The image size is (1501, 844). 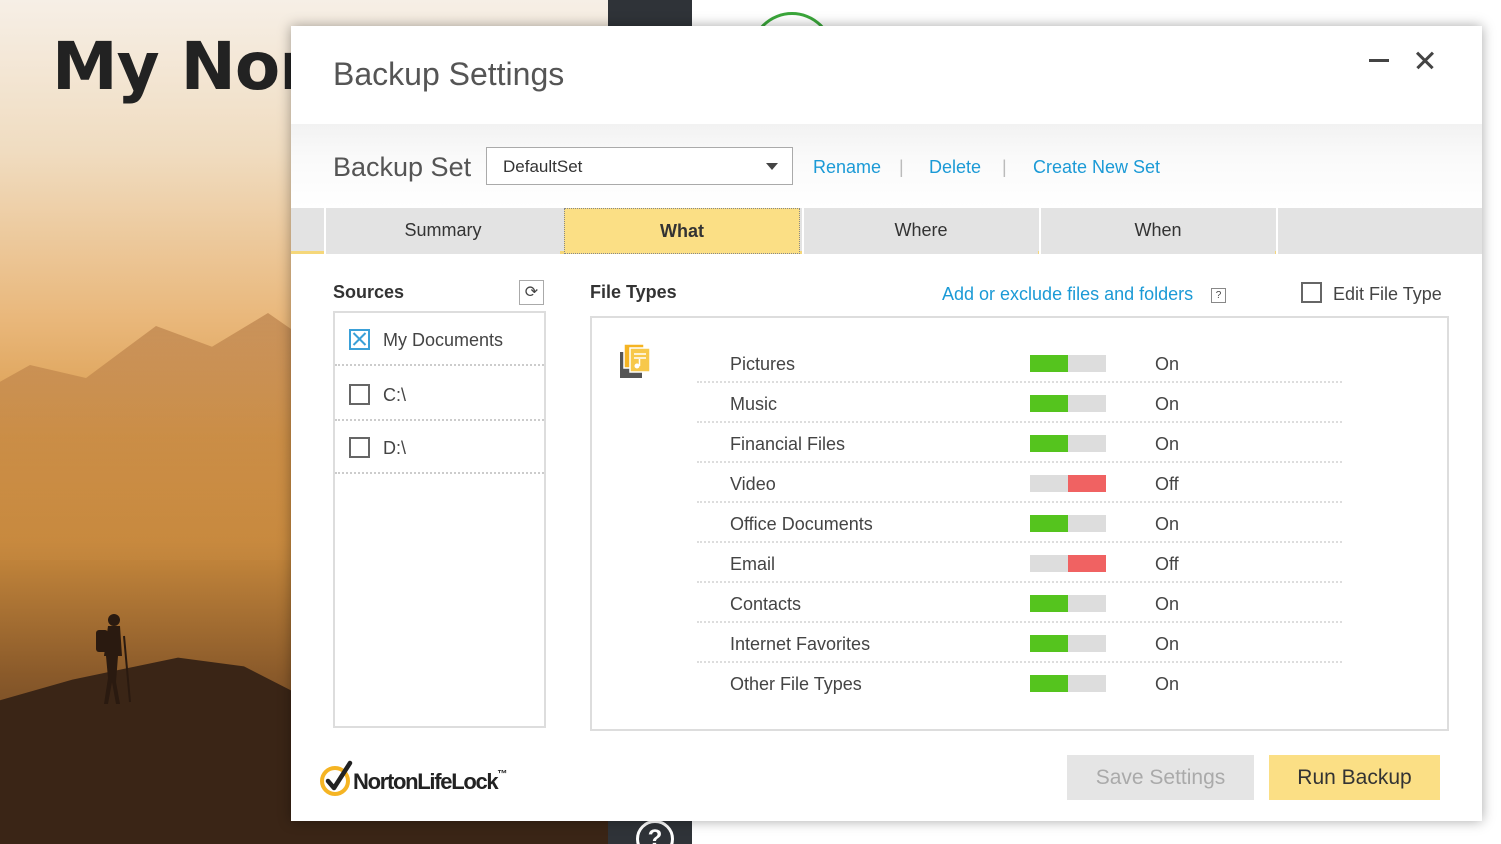 What do you see at coordinates (336, 778) in the screenshot?
I see `norton-check-icon` at bounding box center [336, 778].